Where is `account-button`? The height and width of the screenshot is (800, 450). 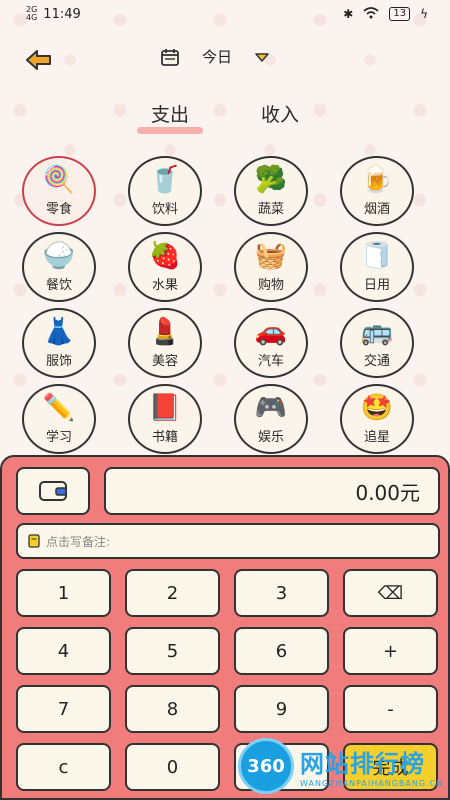 account-button is located at coordinates (53, 491).